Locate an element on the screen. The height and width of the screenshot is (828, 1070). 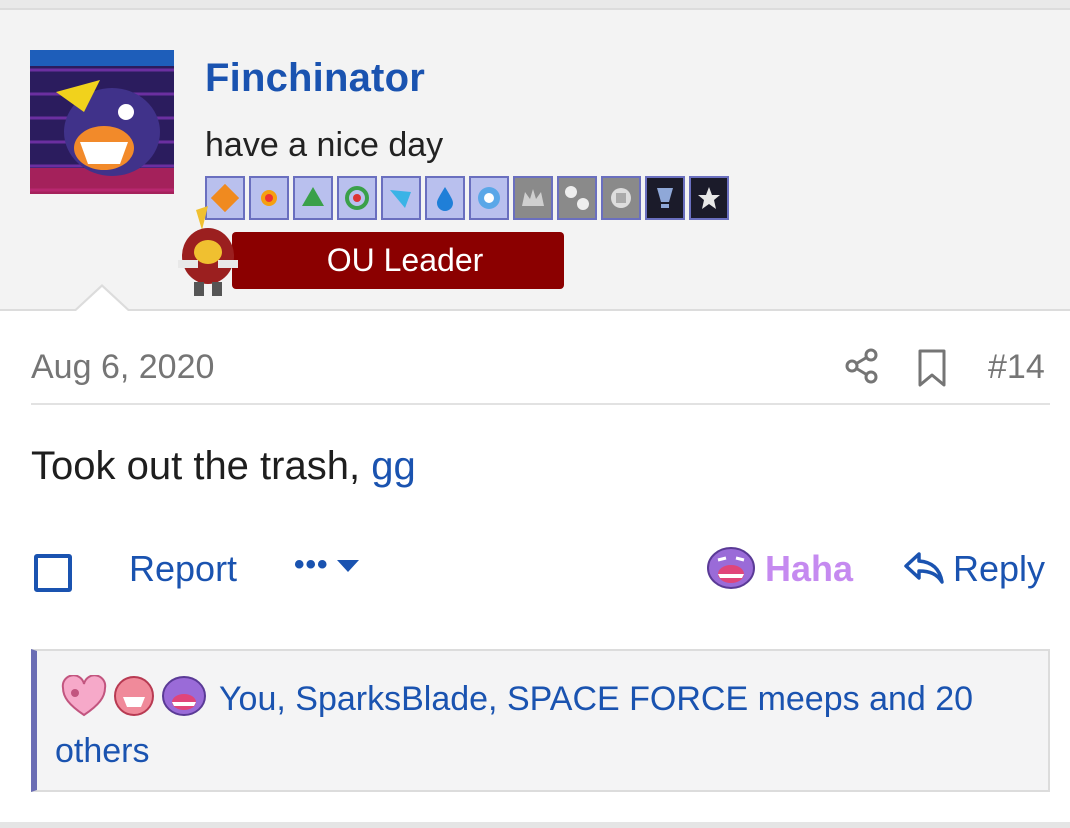
leaf-badge-icon is located at coordinates (313, 198).